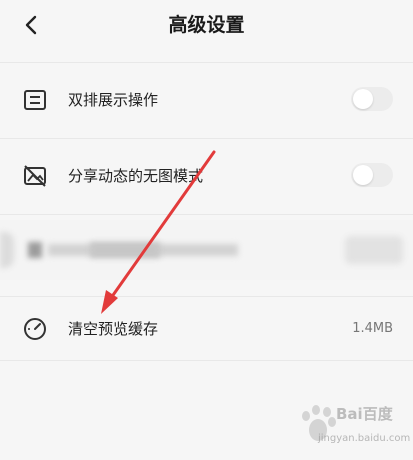 Image resolution: width=413 pixels, height=460 pixels. What do you see at coordinates (364, 438) in the screenshot?
I see `watermark-url: jingyan.baidu.com` at bounding box center [364, 438].